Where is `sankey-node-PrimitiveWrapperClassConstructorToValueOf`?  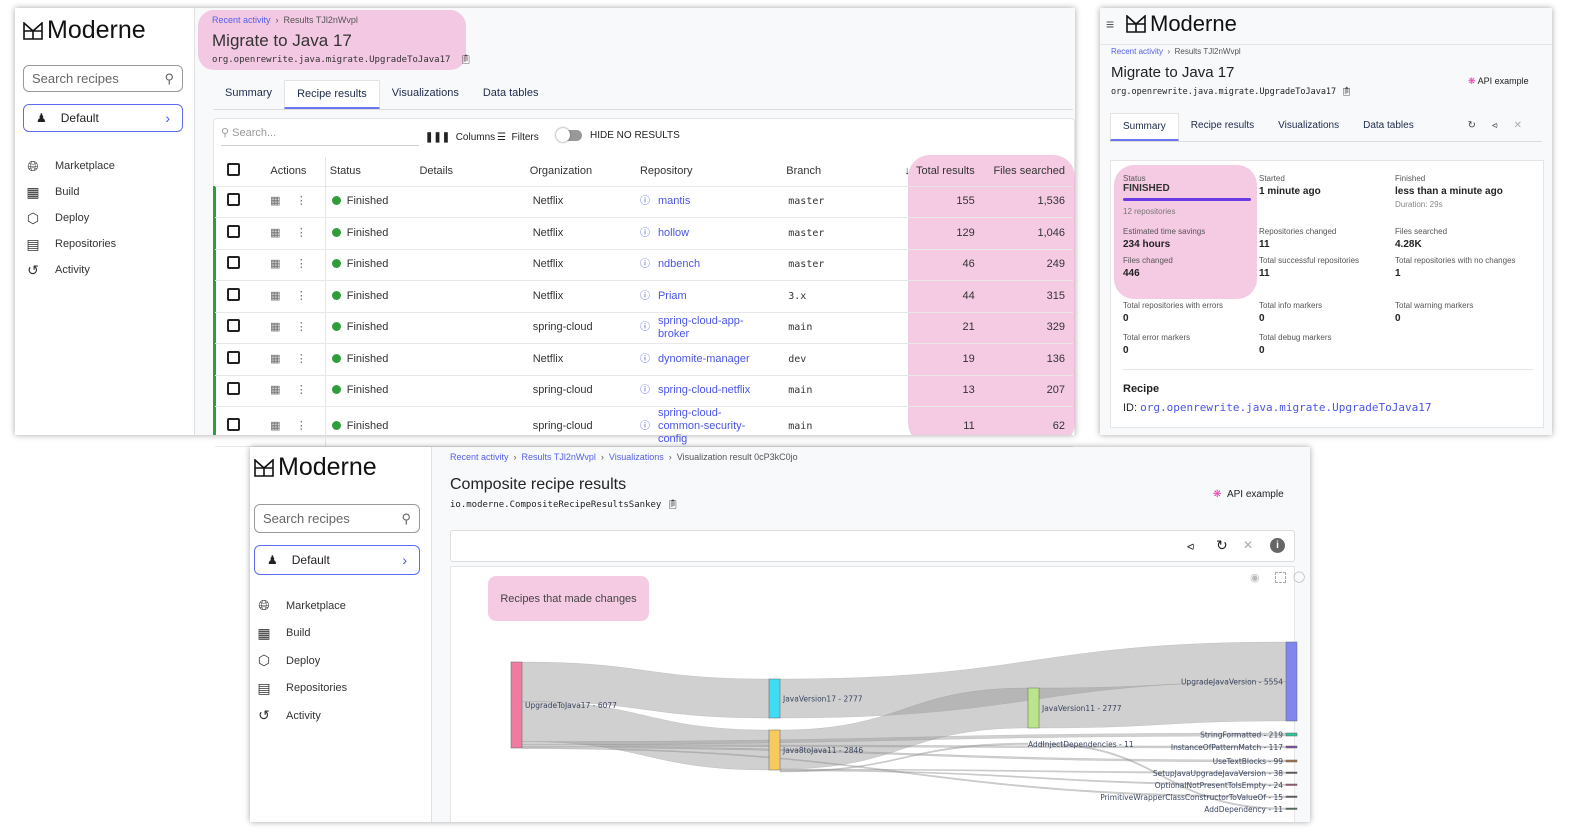
sankey-node-PrimitiveWrapperClassConstructorToValueOf is located at coordinates (1291, 796).